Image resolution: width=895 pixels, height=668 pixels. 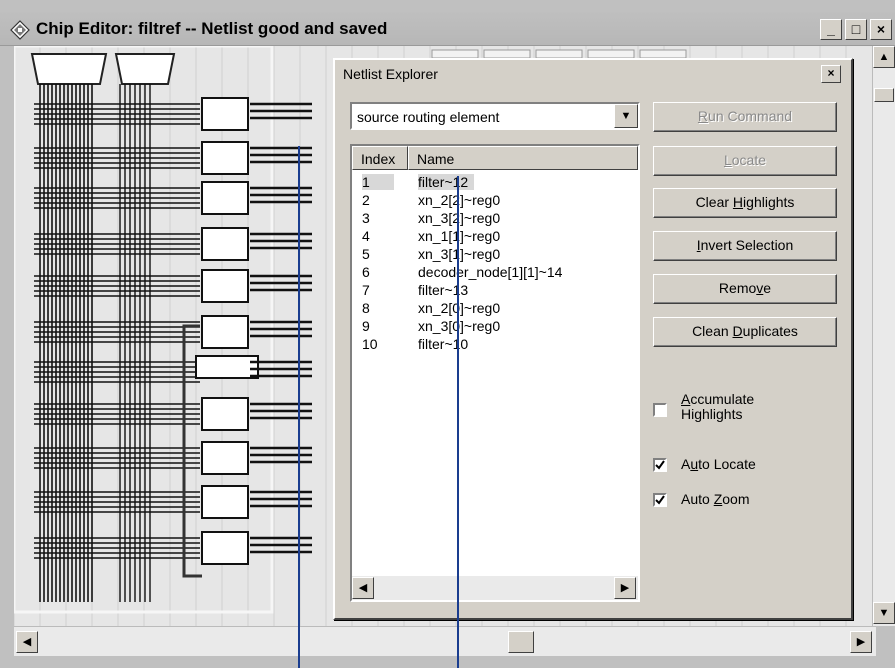 I want to click on auto-zoom-label: Auto Zoom, so click(x=715, y=499).